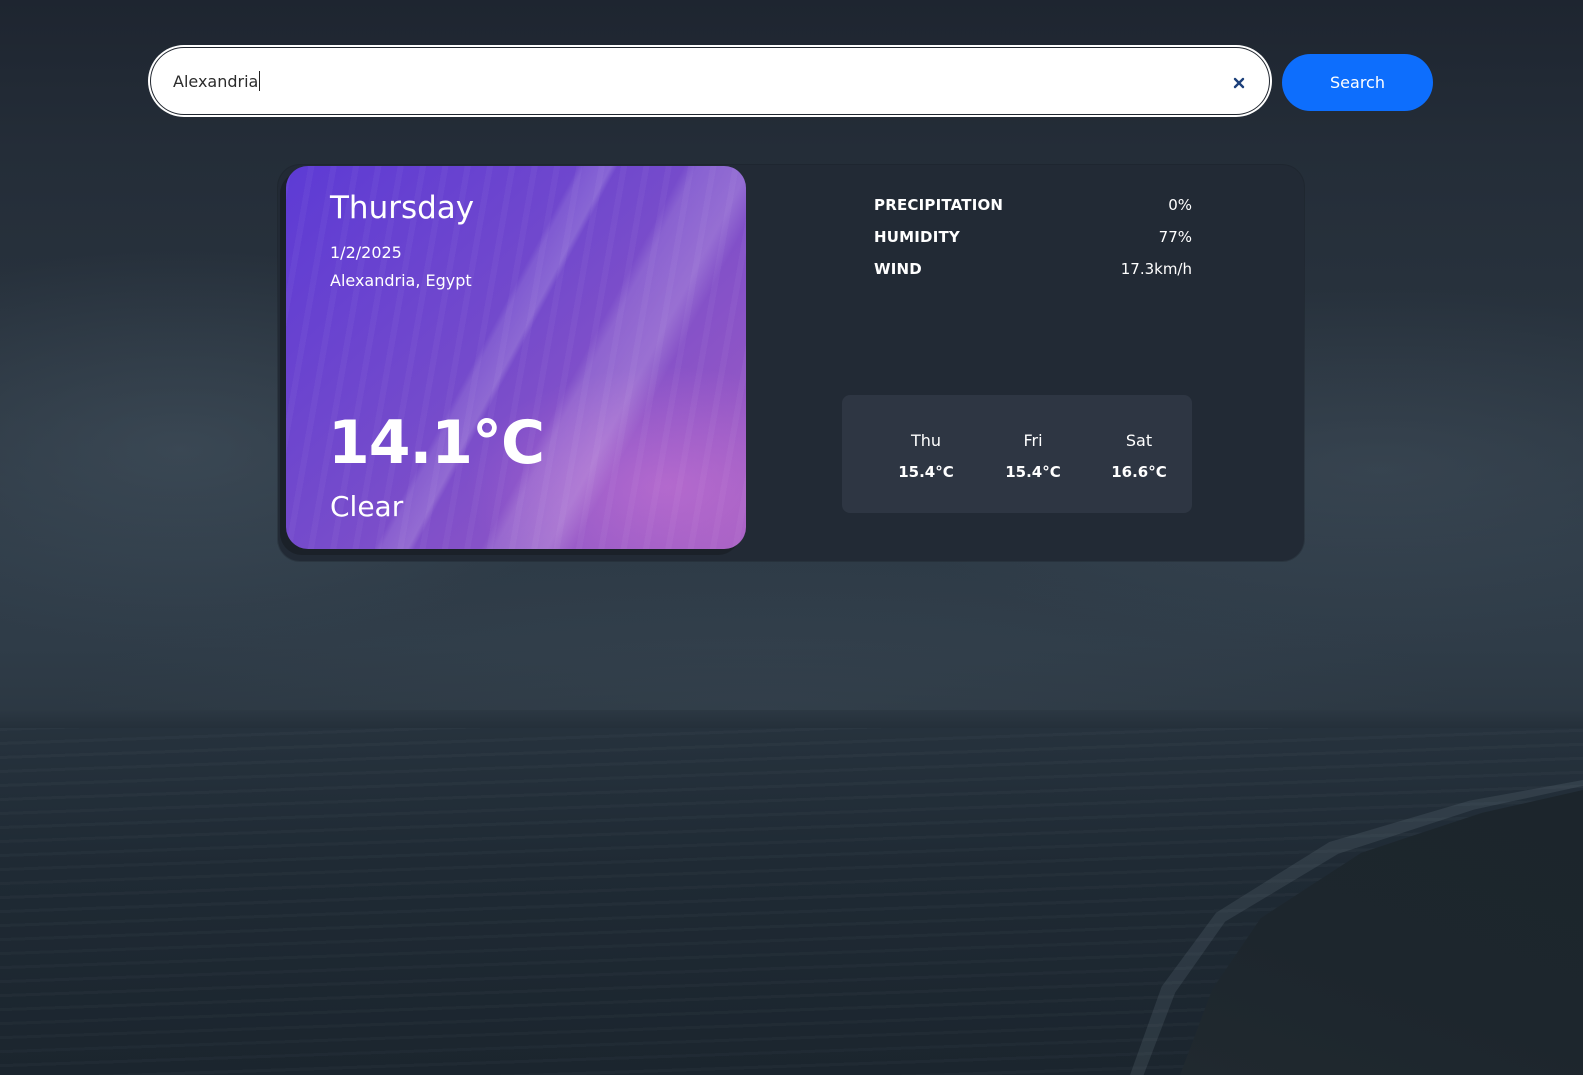 The height and width of the screenshot is (1075, 1583). What do you see at coordinates (917, 237) in the screenshot?
I see `stat-label: HUMIDITY` at bounding box center [917, 237].